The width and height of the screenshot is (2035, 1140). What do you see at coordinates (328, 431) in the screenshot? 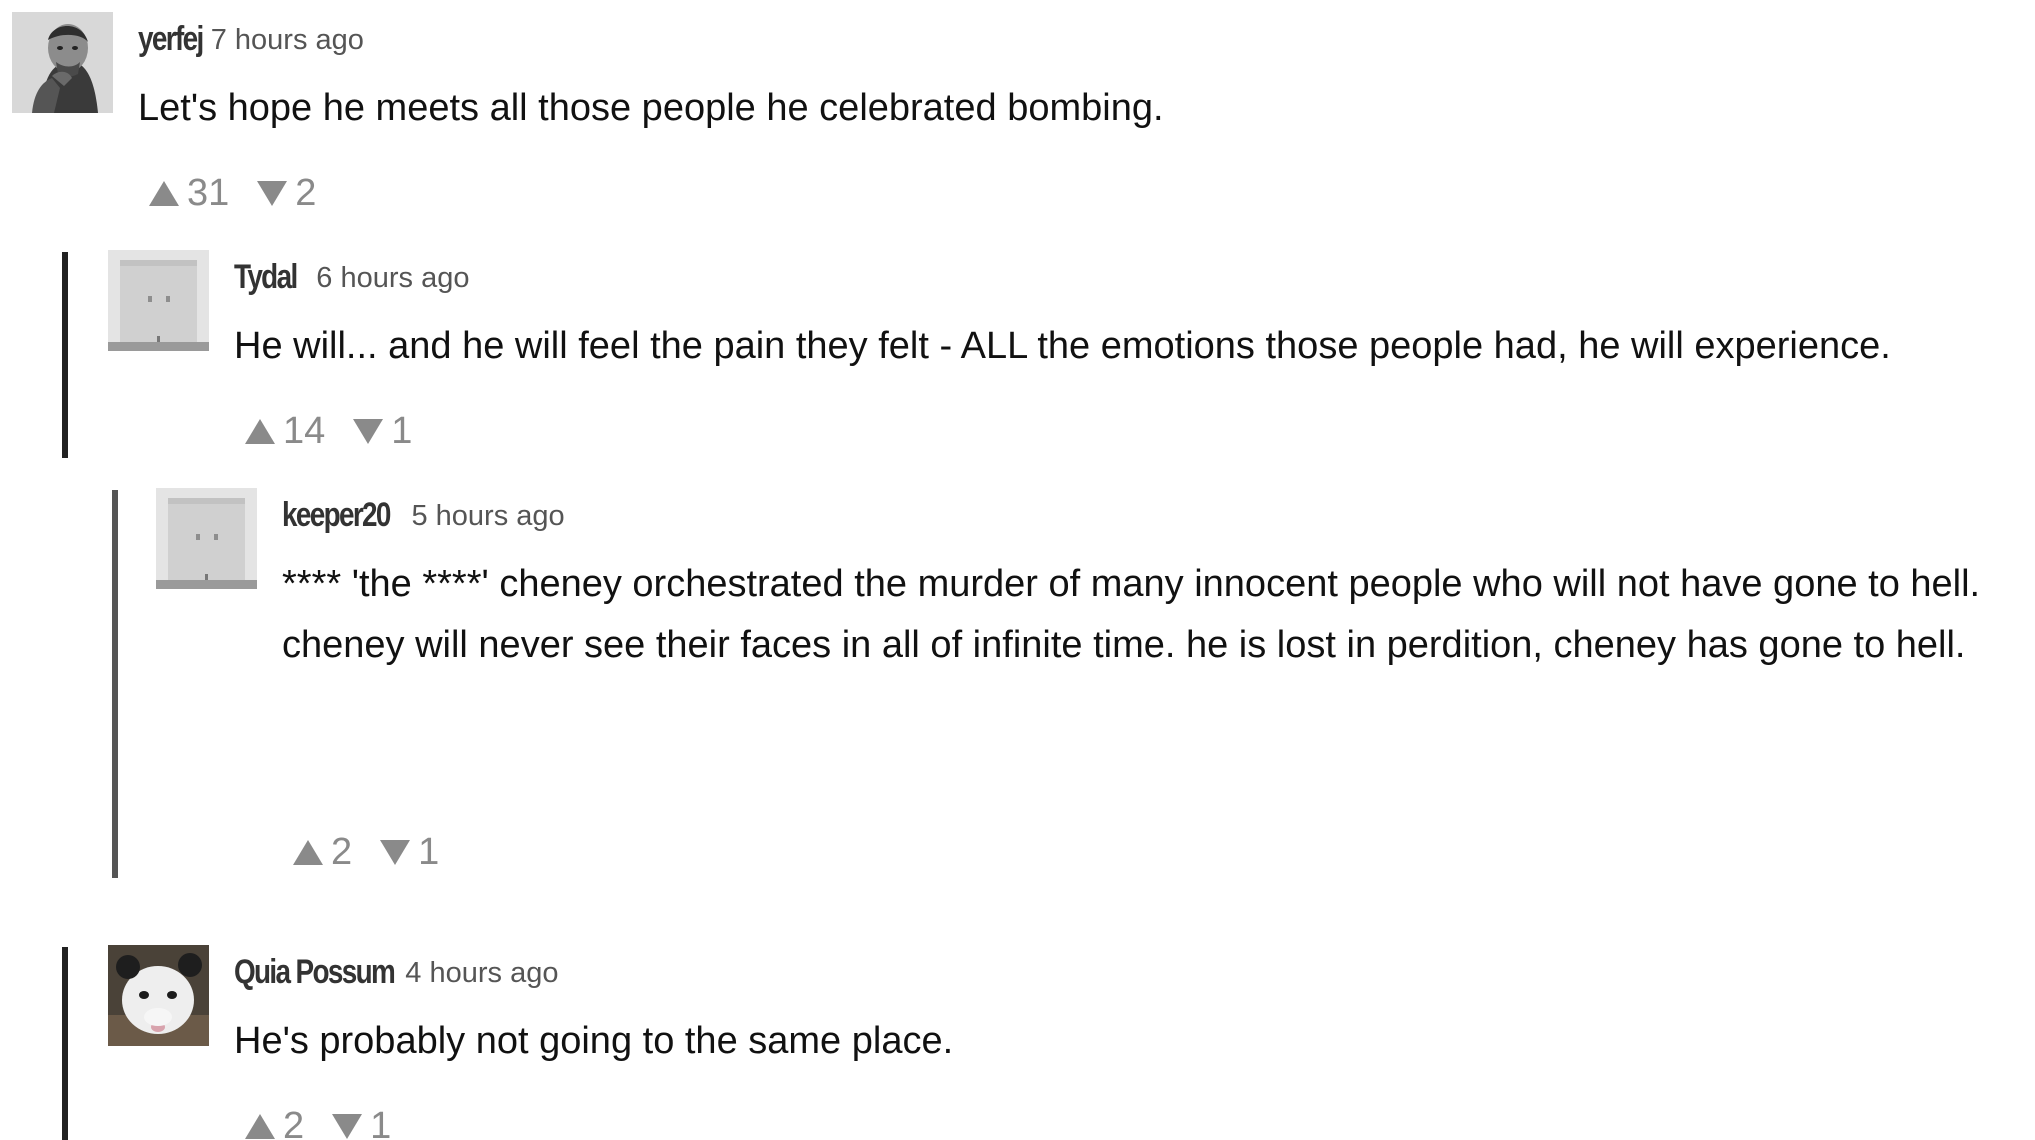
I see `vote-bar: 14 1` at bounding box center [328, 431].